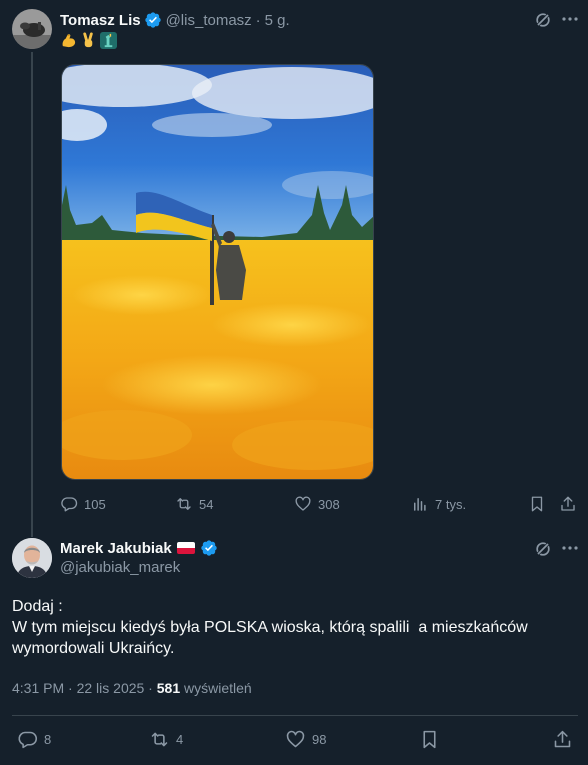 The height and width of the screenshot is (765, 588). What do you see at coordinates (209, 20) in the screenshot?
I see `author-handle: @lis_tomasz` at bounding box center [209, 20].